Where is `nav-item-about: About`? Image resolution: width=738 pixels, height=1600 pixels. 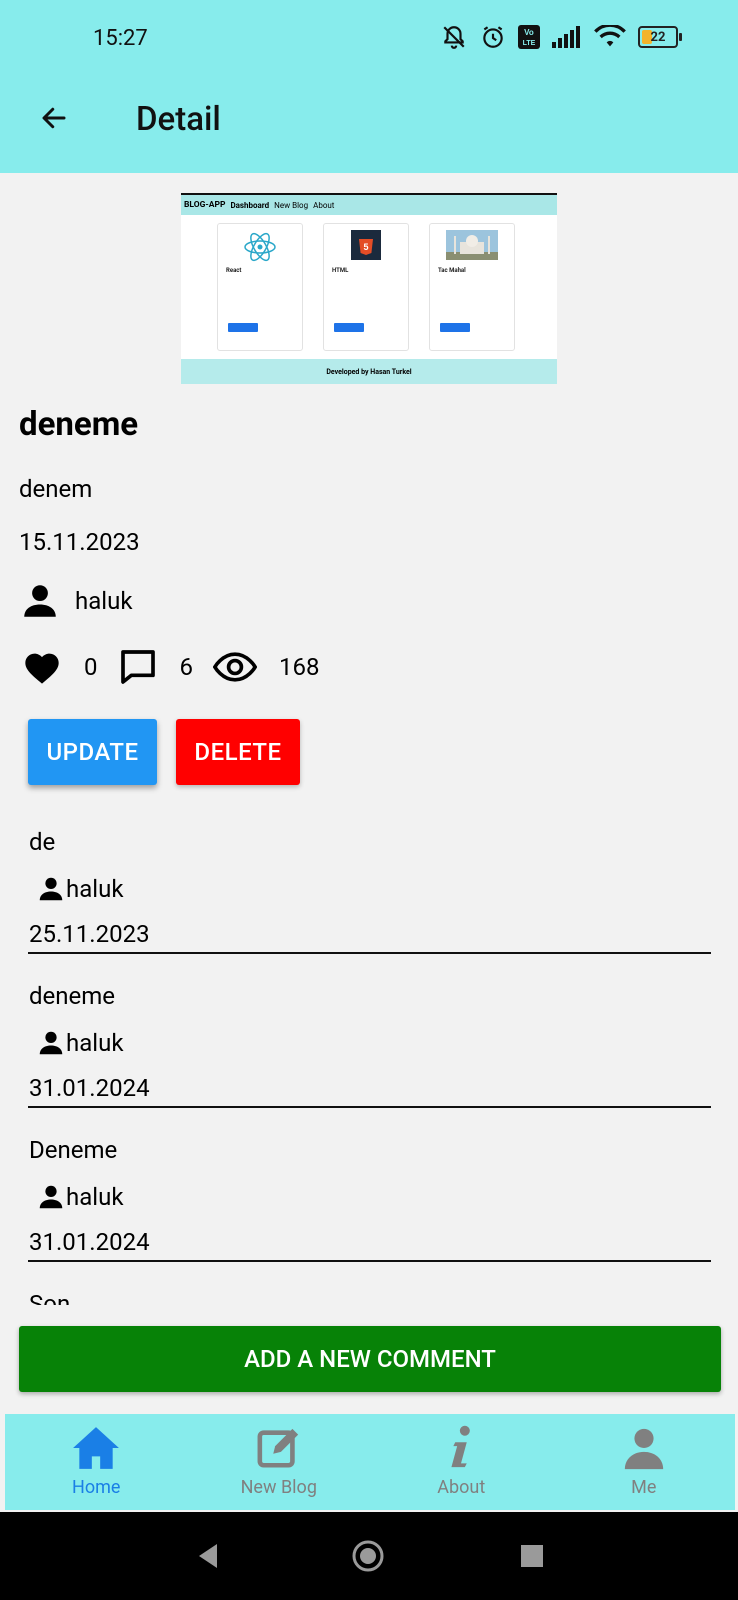
nav-item-about: About is located at coordinates (461, 1462).